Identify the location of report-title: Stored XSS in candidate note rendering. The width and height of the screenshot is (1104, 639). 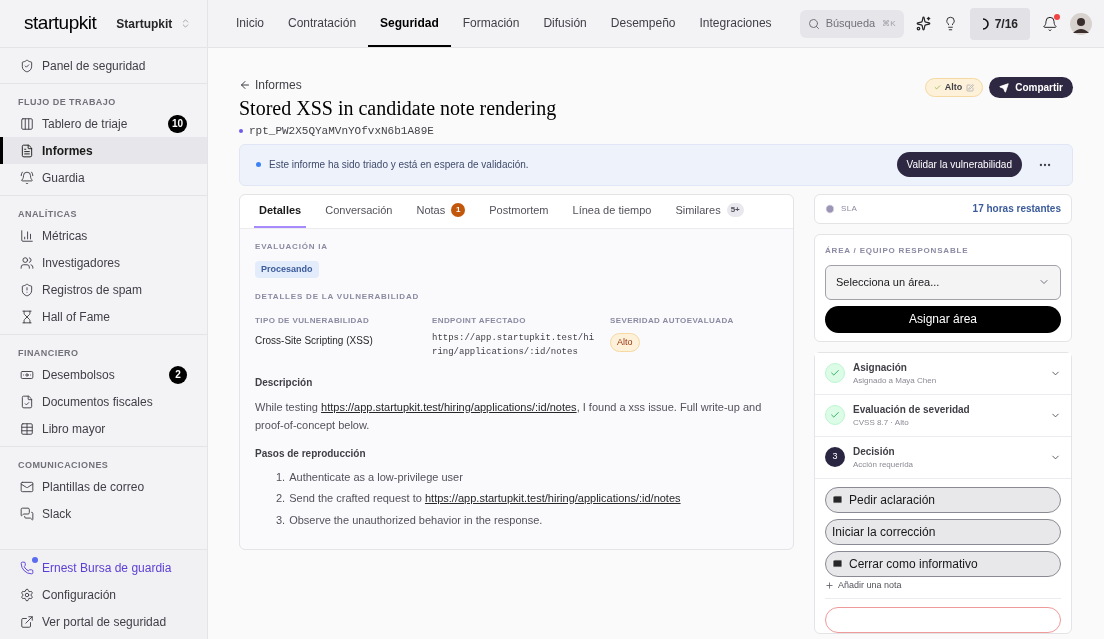
(398, 108).